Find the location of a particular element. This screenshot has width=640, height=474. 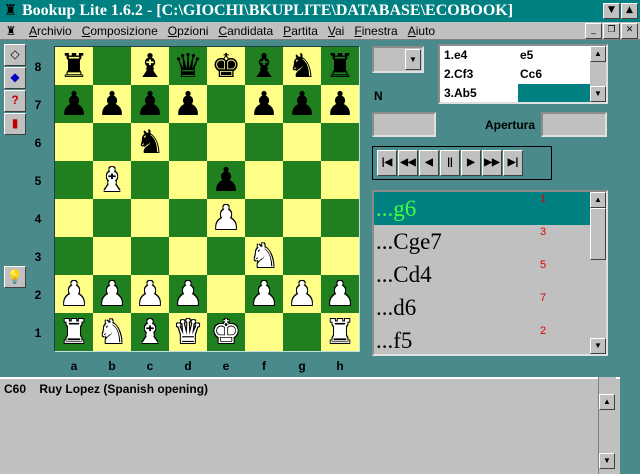

board-square-e2 is located at coordinates (226, 294).